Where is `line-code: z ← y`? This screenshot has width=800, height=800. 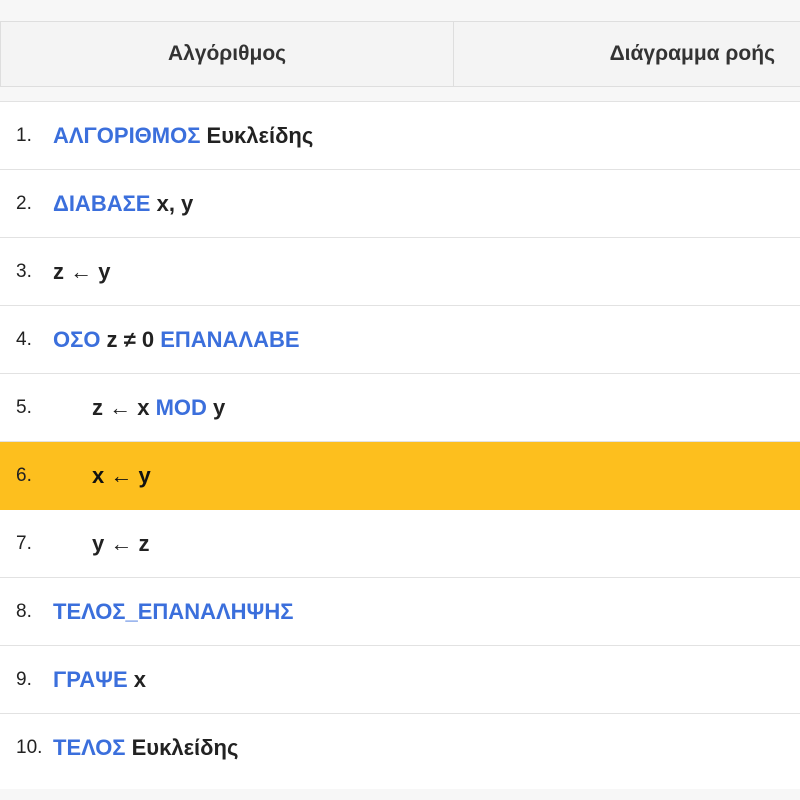 line-code: z ← y is located at coordinates (81, 271).